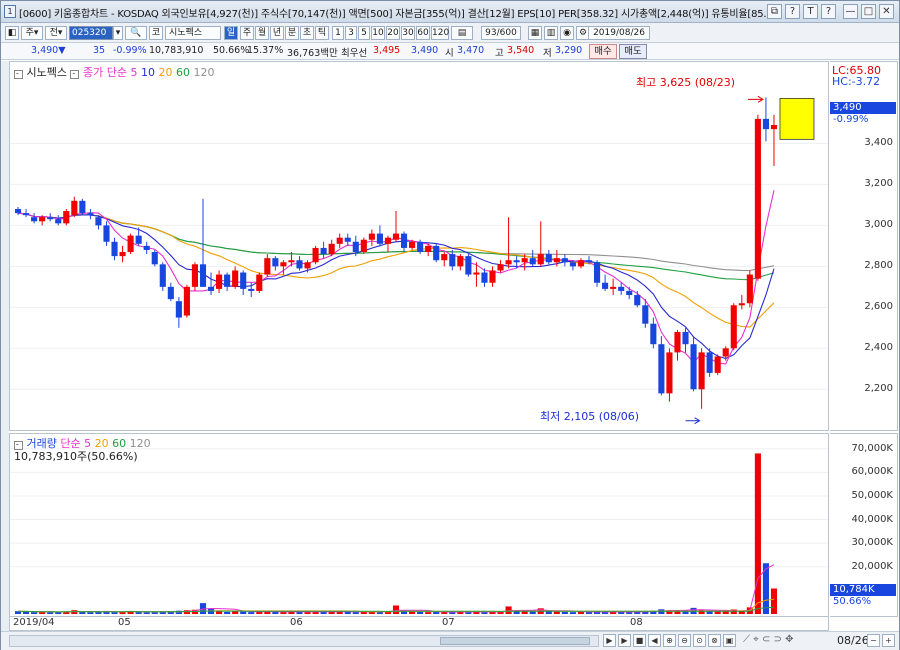  What do you see at coordinates (104, 72) in the screenshot?
I see `legend-ma-label: 종가 단순` at bounding box center [104, 72].